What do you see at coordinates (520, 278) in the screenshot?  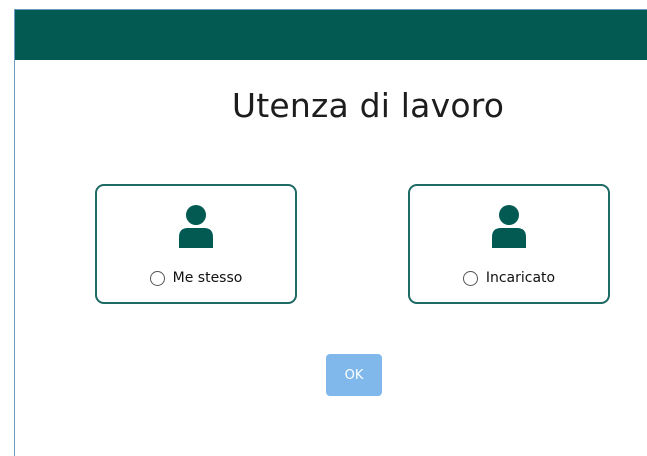 I see `radio-label-incaricato: Incaricato` at bounding box center [520, 278].